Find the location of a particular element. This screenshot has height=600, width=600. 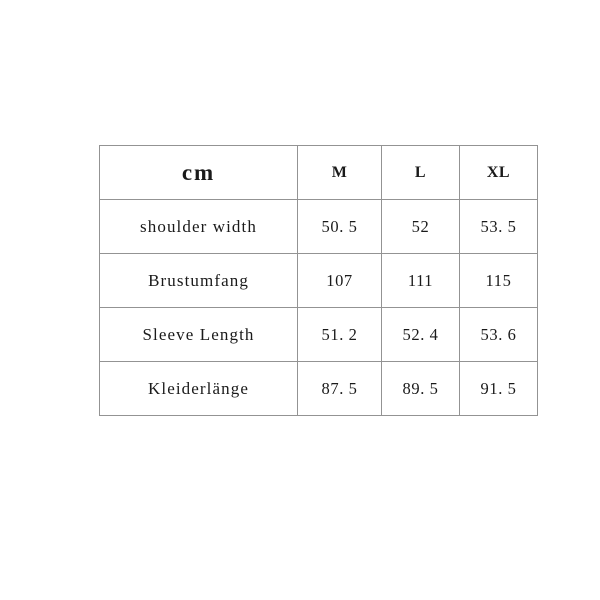

measurement-value-m: 87. 5 is located at coordinates (339, 388).